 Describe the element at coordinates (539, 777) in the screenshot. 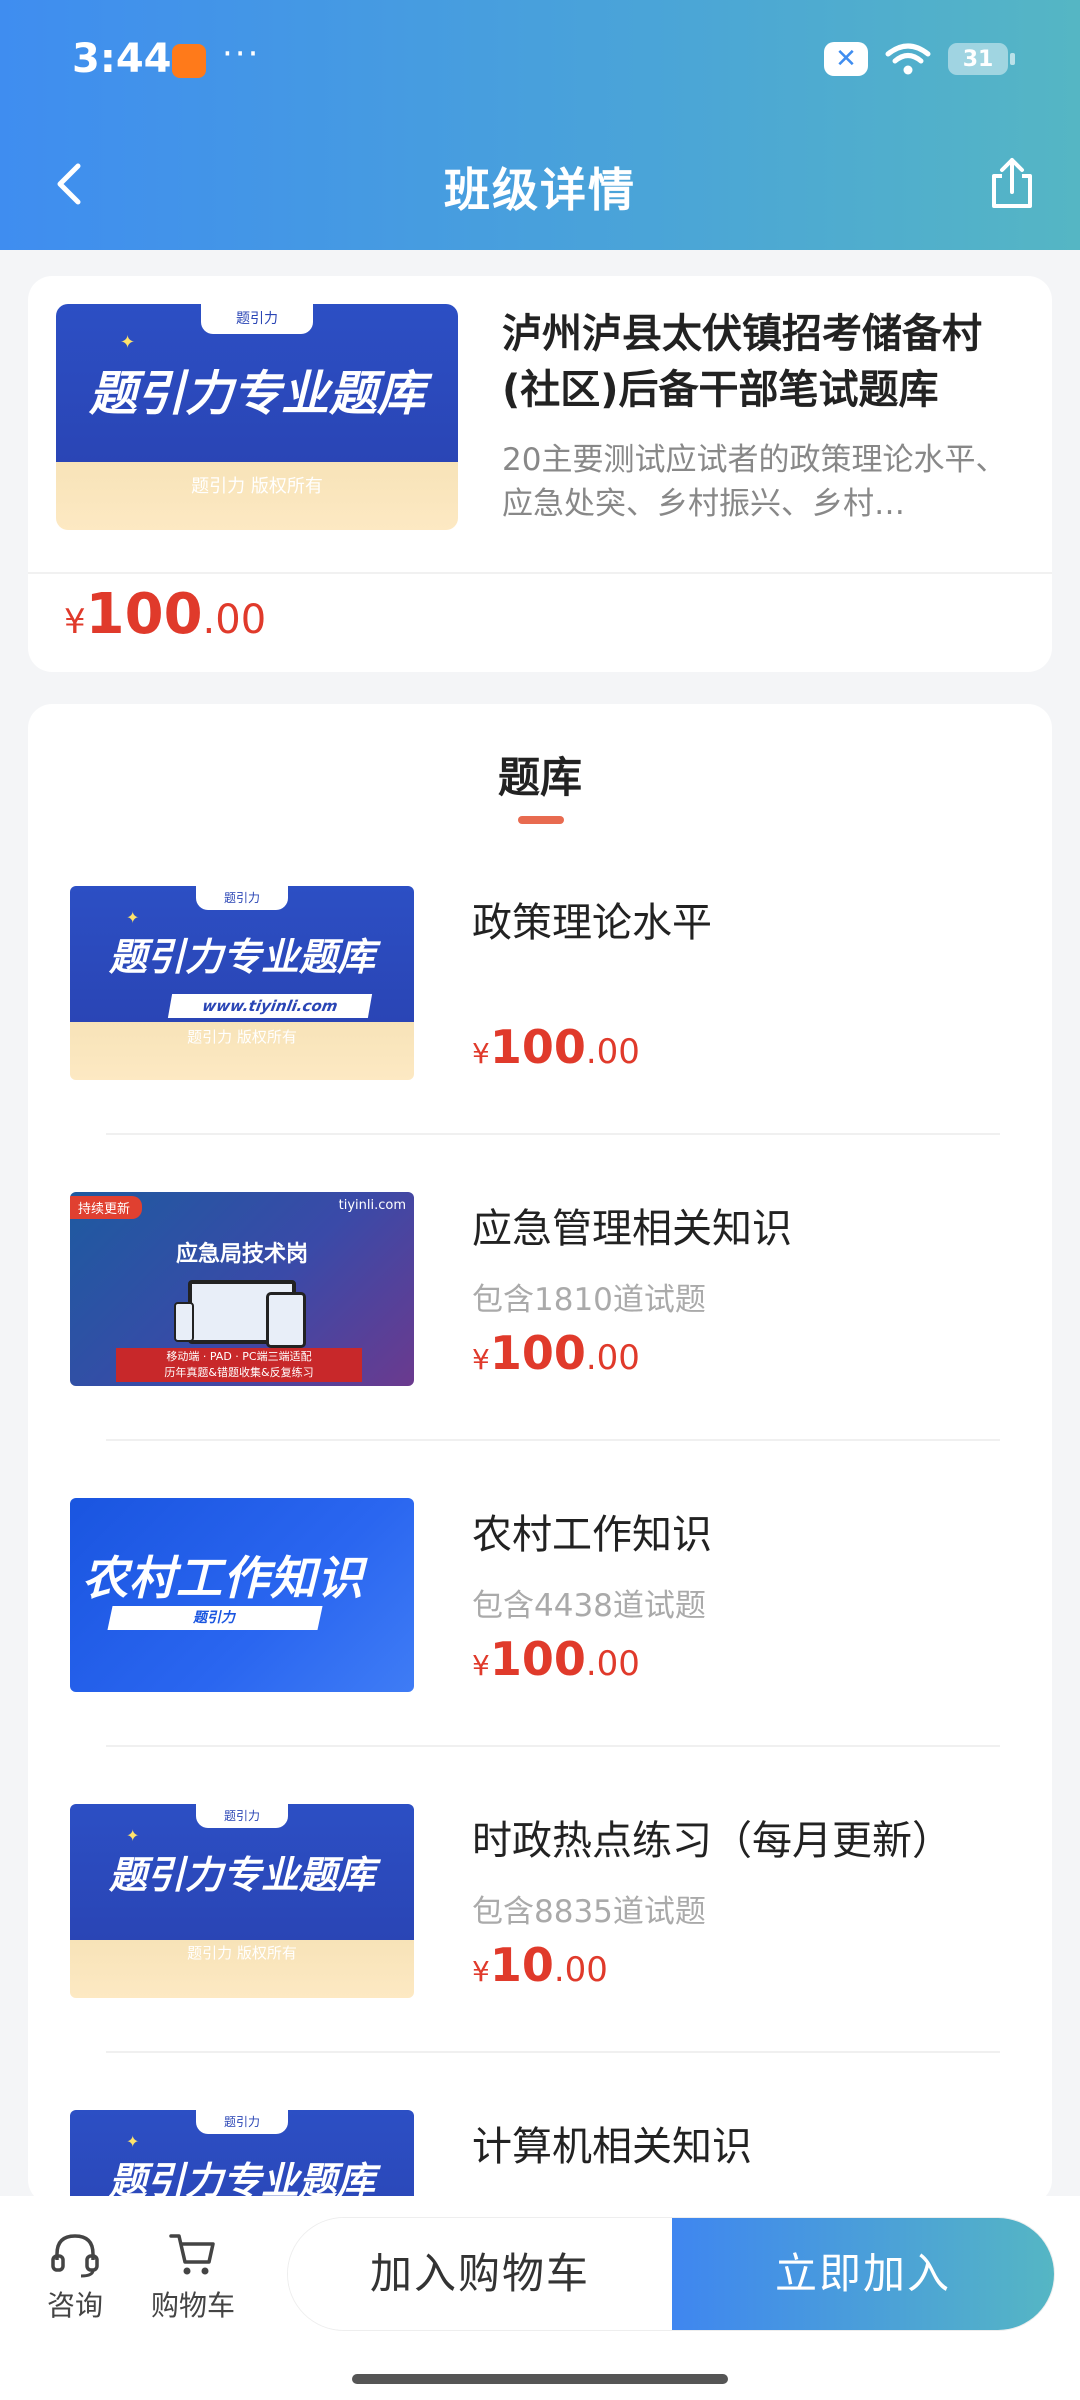

I see `section-title: 题库` at that location.